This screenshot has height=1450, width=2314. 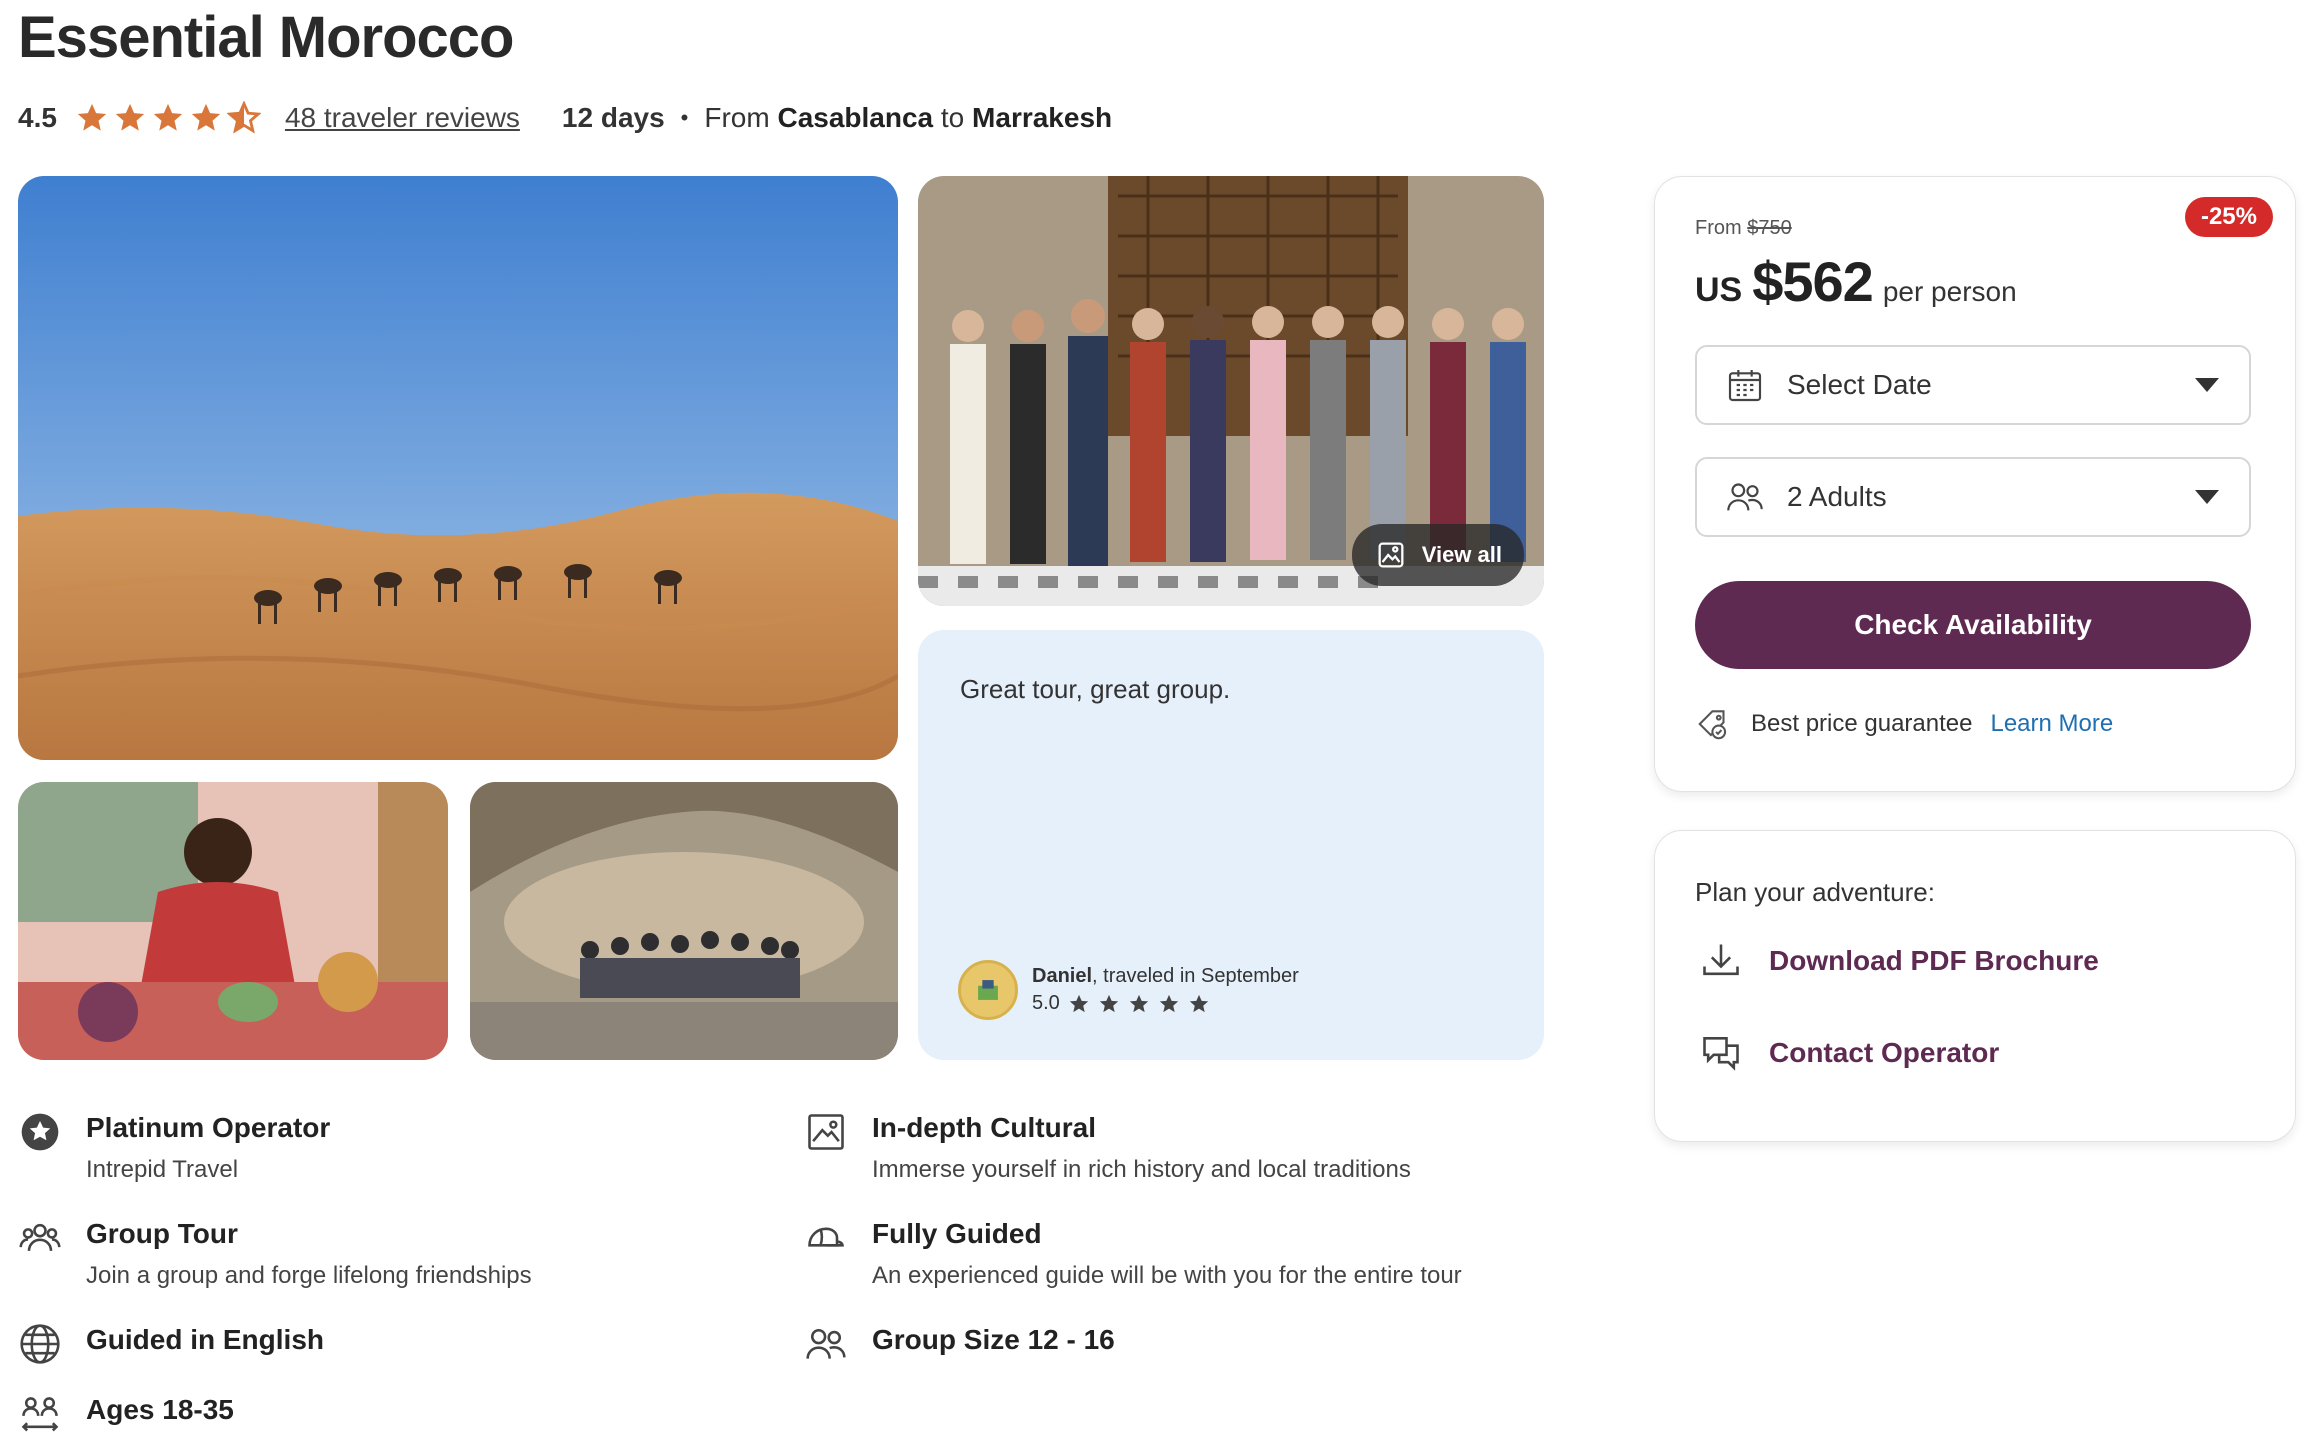 I want to click on price-tag-check-icon, so click(x=1712, y=725).